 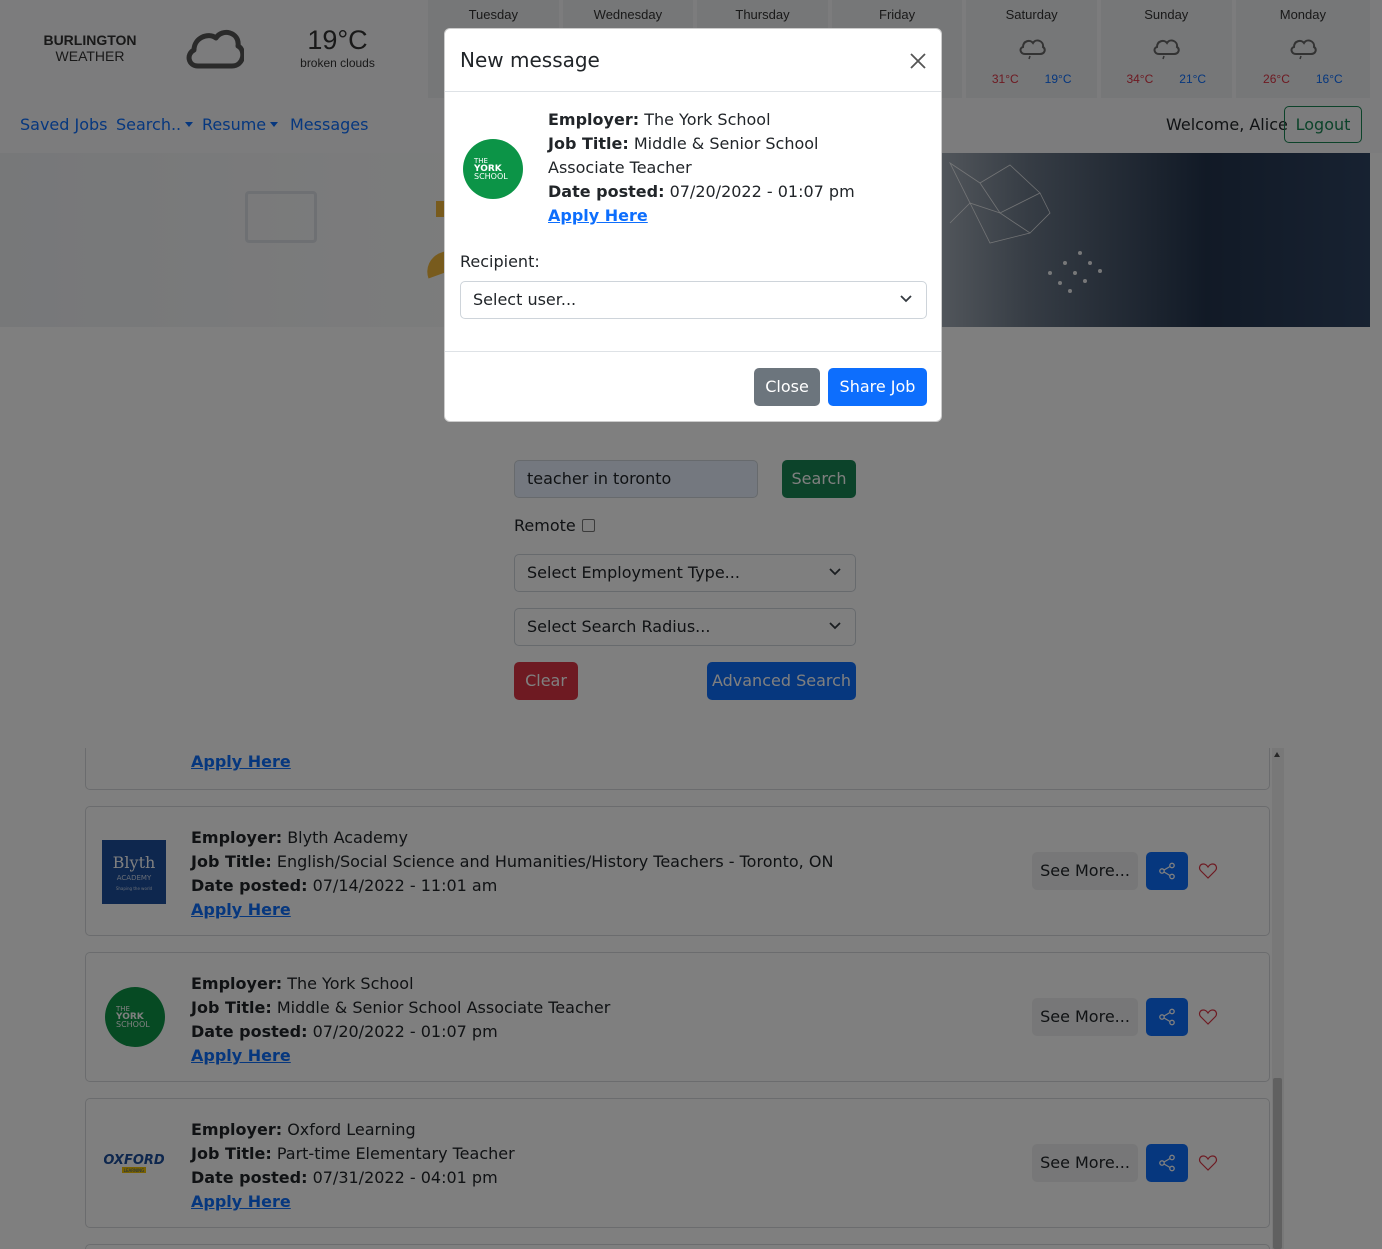 What do you see at coordinates (588, 143) in the screenshot?
I see `job-title-label: Job Title:` at bounding box center [588, 143].